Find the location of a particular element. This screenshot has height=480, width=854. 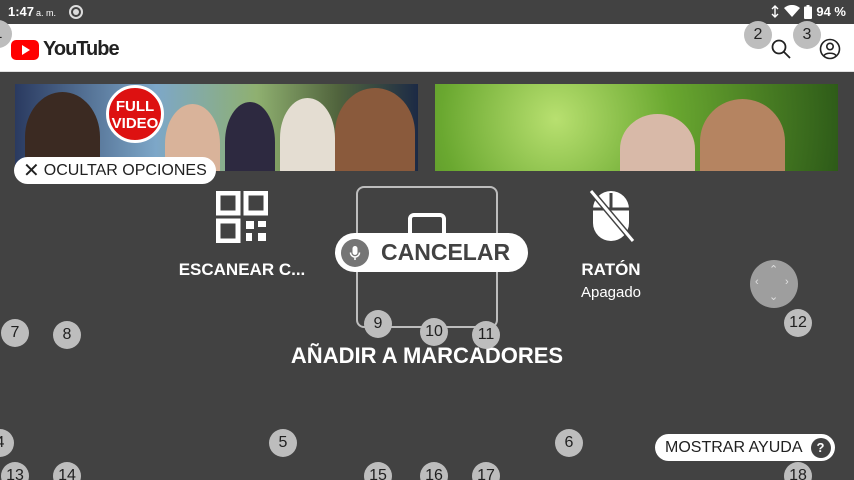

chevron-down-icon: ⌄ is located at coordinates (774, 297).